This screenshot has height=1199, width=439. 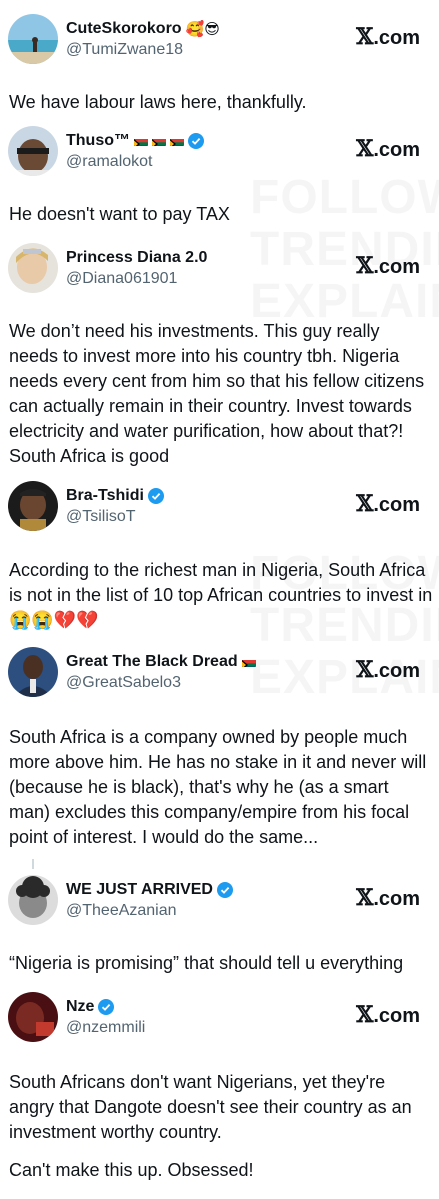 What do you see at coordinates (219, 42) in the screenshot?
I see `tweet-header: CuteSkorokoro 🥰😎 @TumiZwane18 𝕏.com` at bounding box center [219, 42].